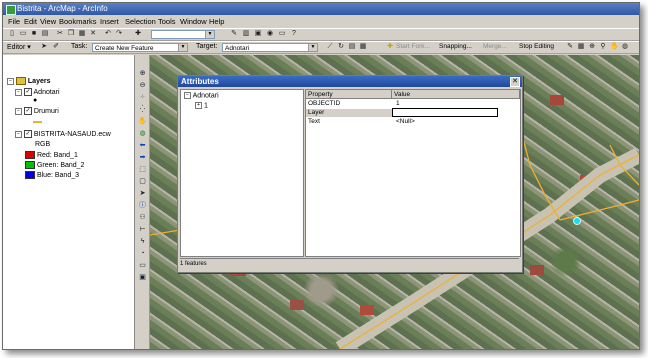  I want to click on start-fork-icon: ✚, so click(390, 47).